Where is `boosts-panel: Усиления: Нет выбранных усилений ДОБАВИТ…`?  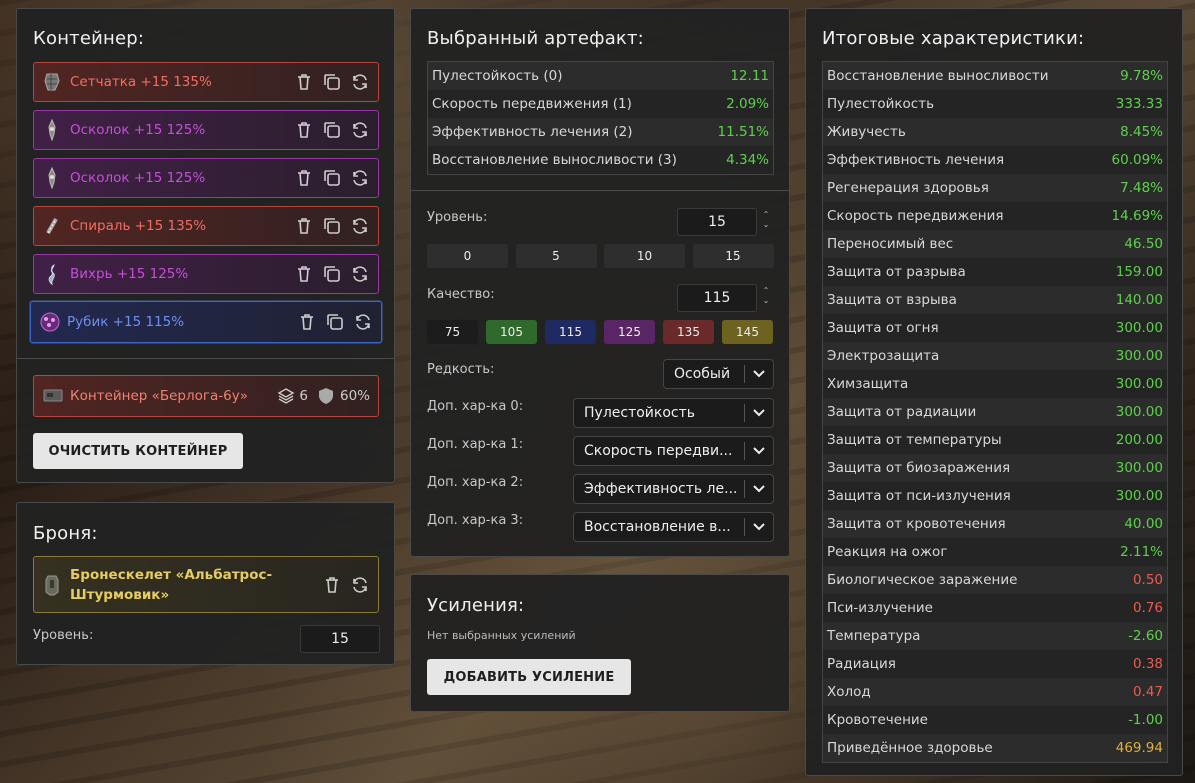 boosts-panel: Усиления: Нет выбранных усилений ДОБАВИТ… is located at coordinates (600, 643).